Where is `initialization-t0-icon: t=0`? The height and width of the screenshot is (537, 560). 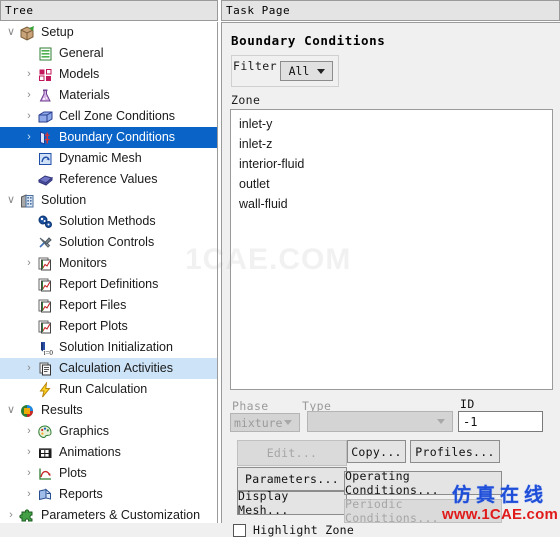 initialization-t0-icon: t=0 is located at coordinates (45, 347).